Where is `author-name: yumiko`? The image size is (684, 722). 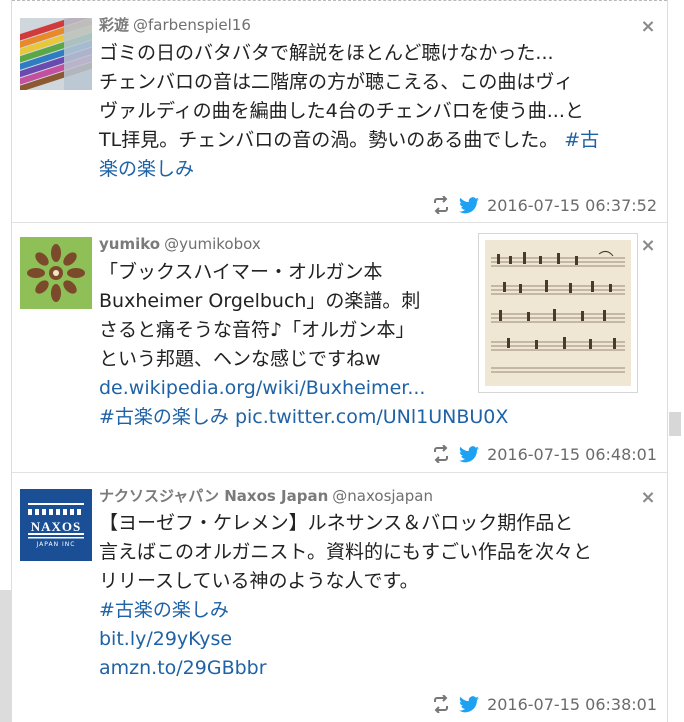 author-name: yumiko is located at coordinates (129, 244).